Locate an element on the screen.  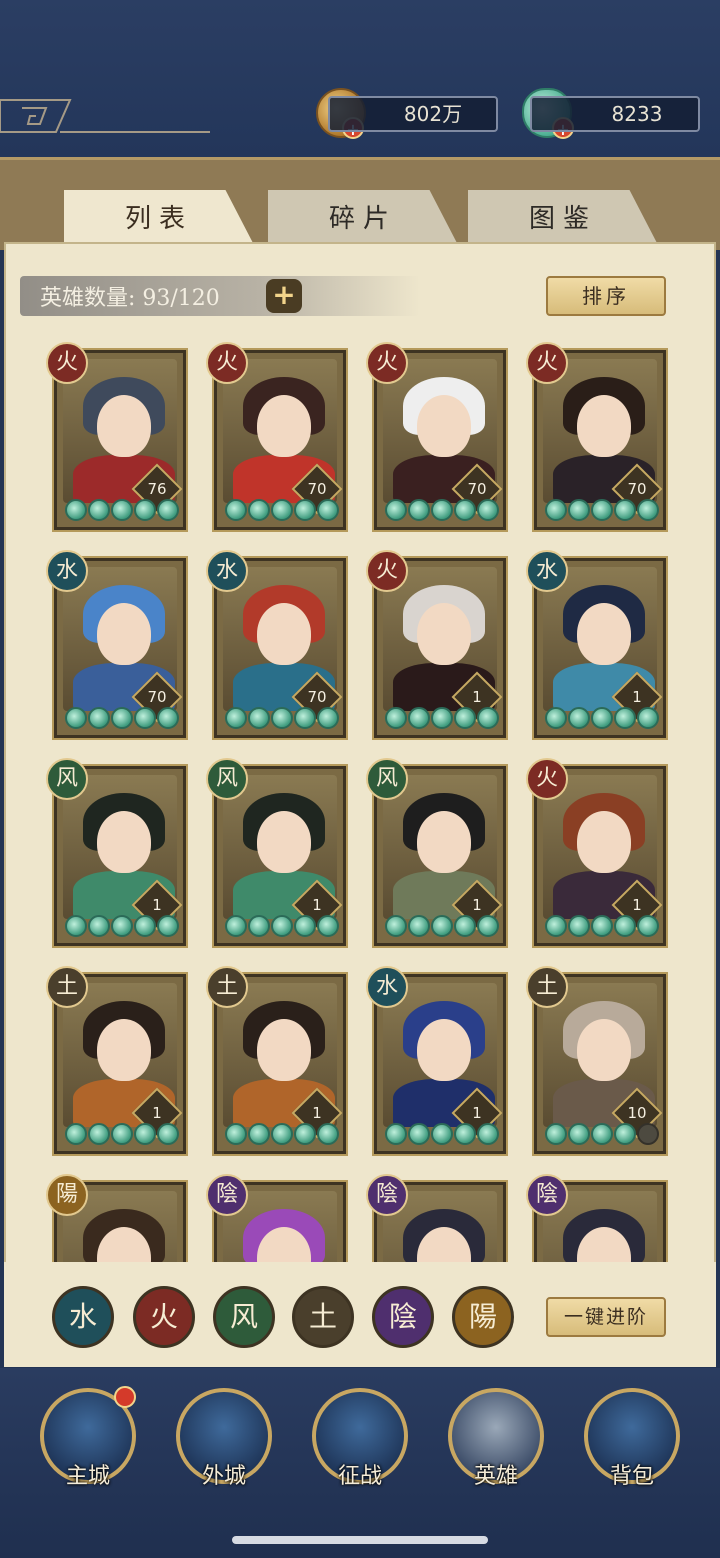
notification-dot is located at coordinates (125, 1397).